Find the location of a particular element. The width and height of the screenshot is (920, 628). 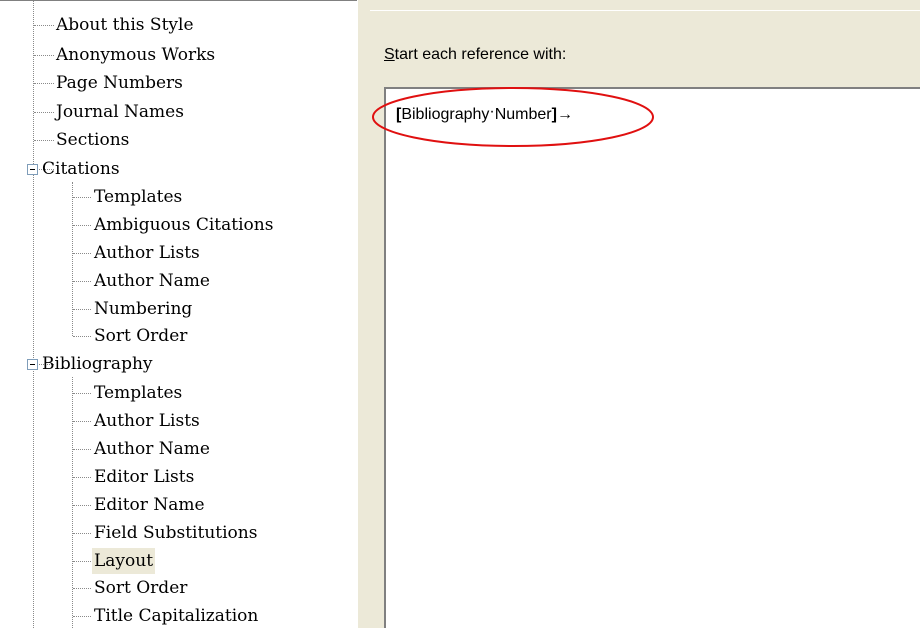

tree-item-anonymous-works: Anonymous Works is located at coordinates (178, 55).